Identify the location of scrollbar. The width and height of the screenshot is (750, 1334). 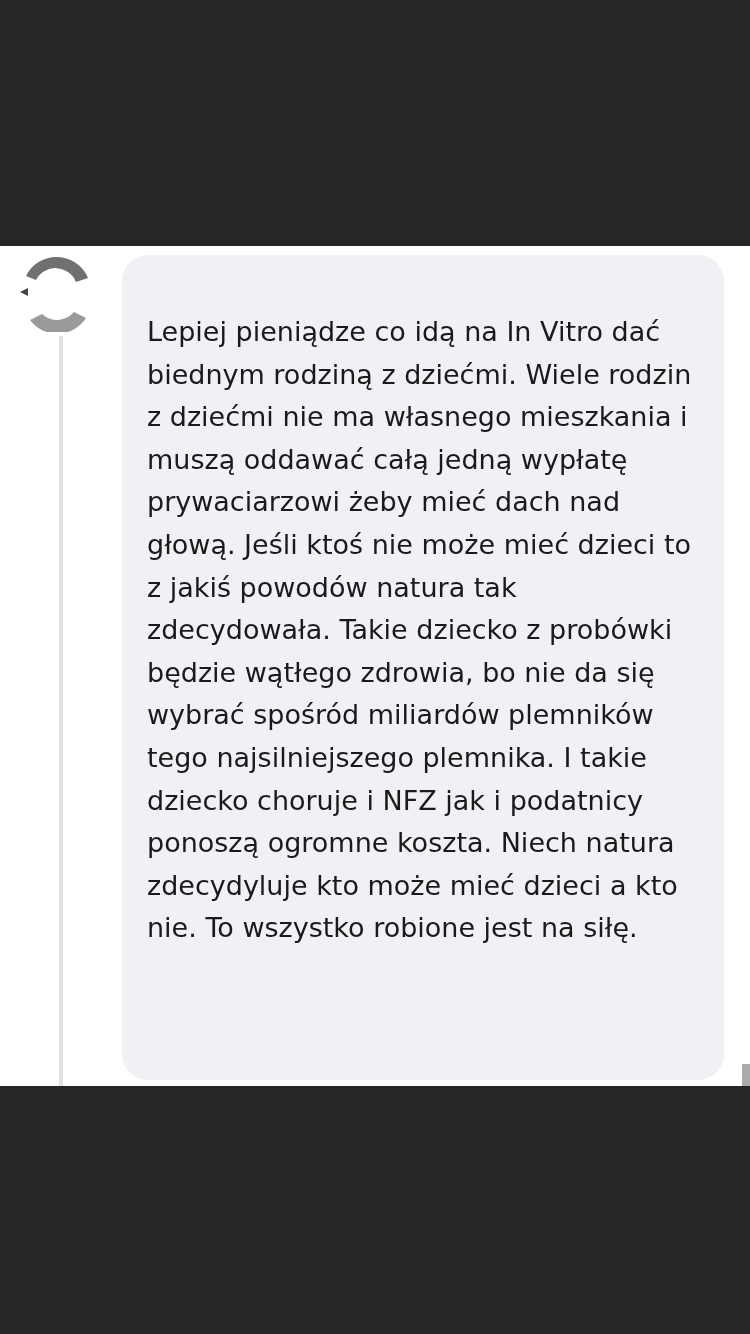
(746, 1075).